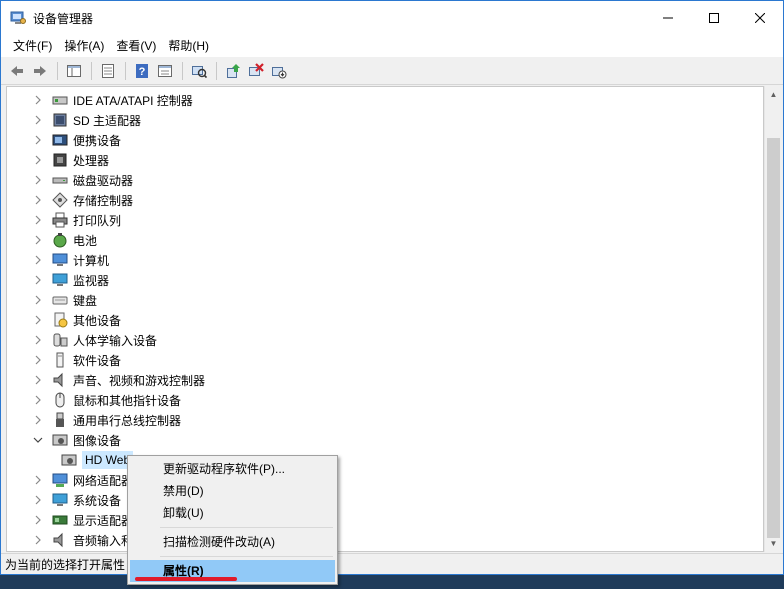 Image resolution: width=784 pixels, height=589 pixels. Describe the element at coordinates (199, 71) in the screenshot. I see `scan-hardware-button` at that location.